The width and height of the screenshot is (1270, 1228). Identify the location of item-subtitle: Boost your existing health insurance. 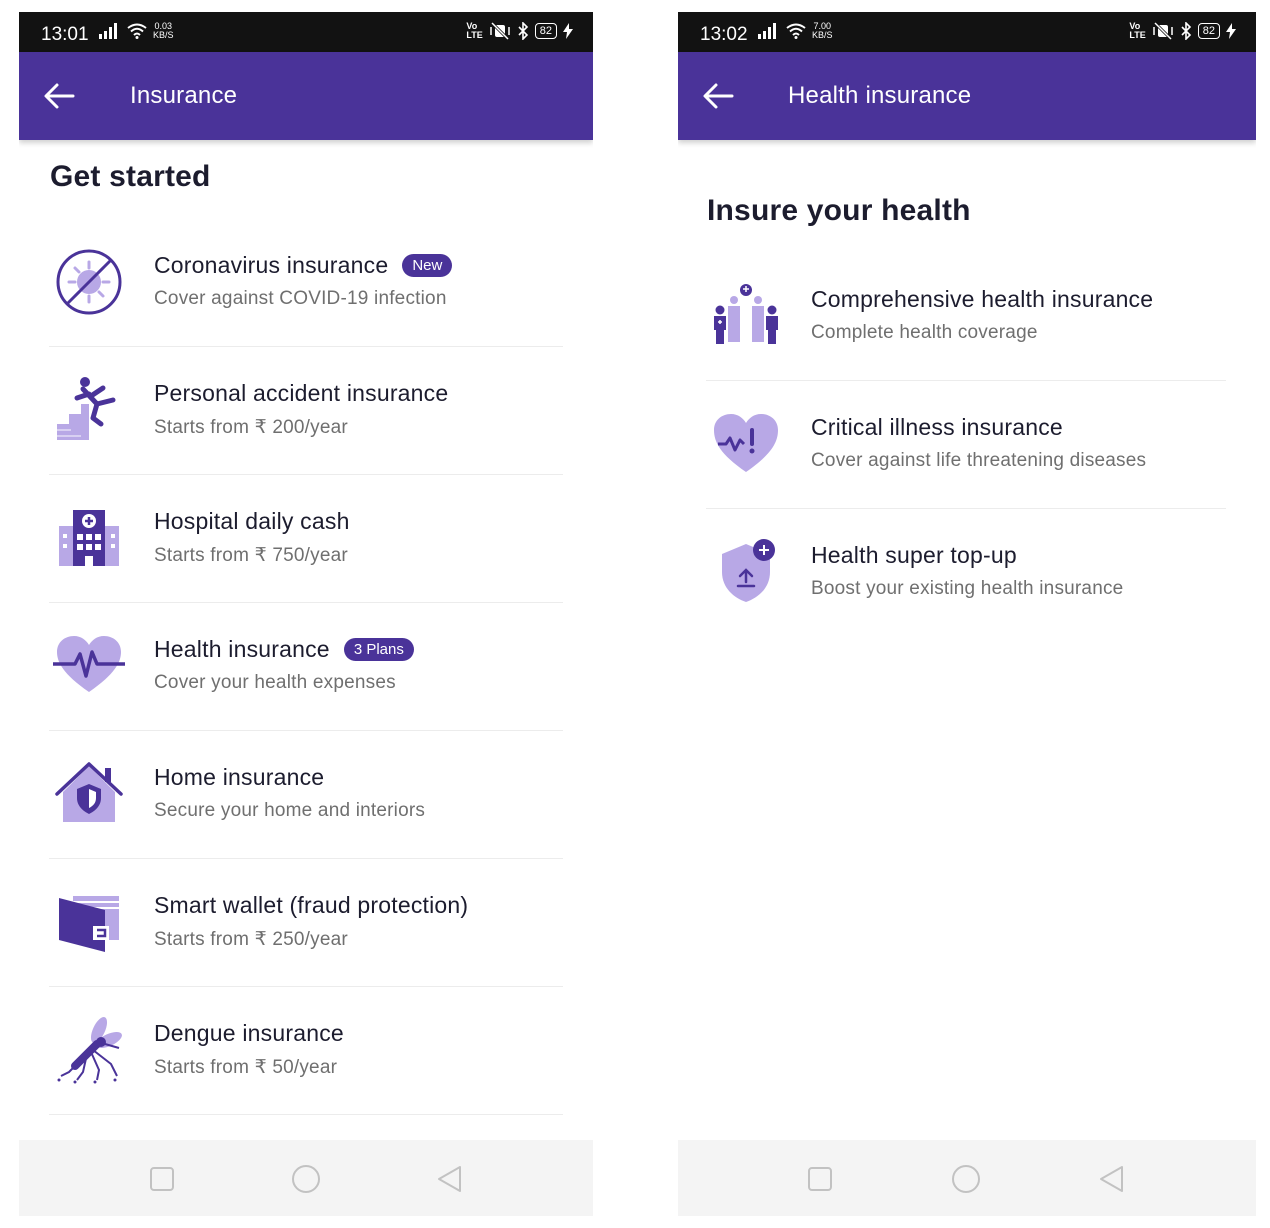
(967, 588).